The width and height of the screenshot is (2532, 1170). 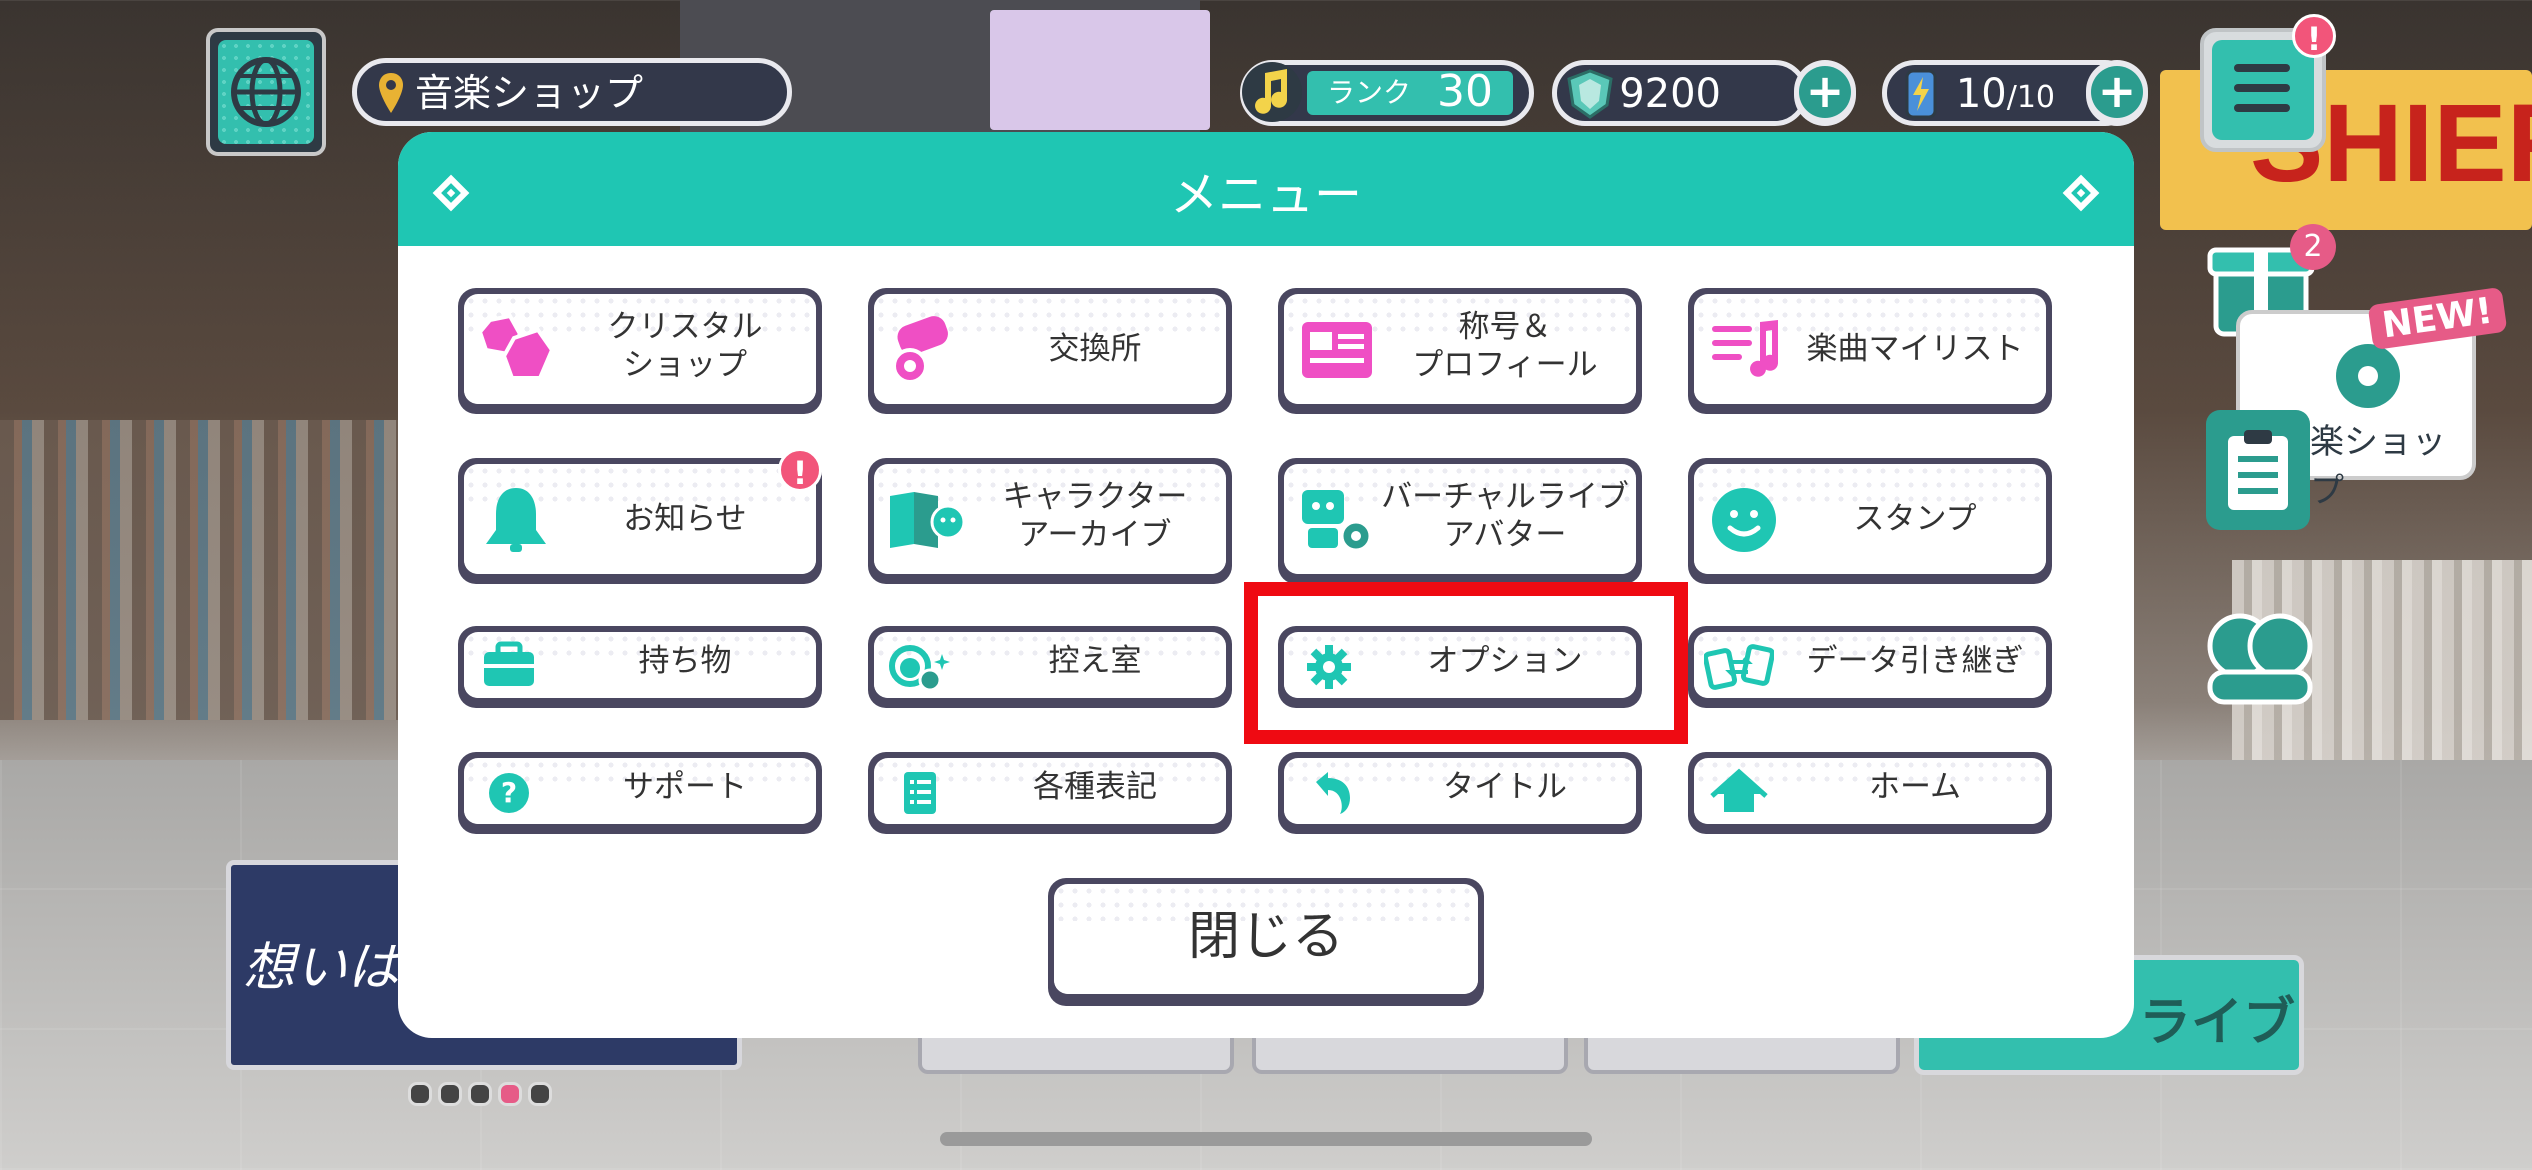 I want to click on energy-drink-icon, so click(x=1921, y=94).